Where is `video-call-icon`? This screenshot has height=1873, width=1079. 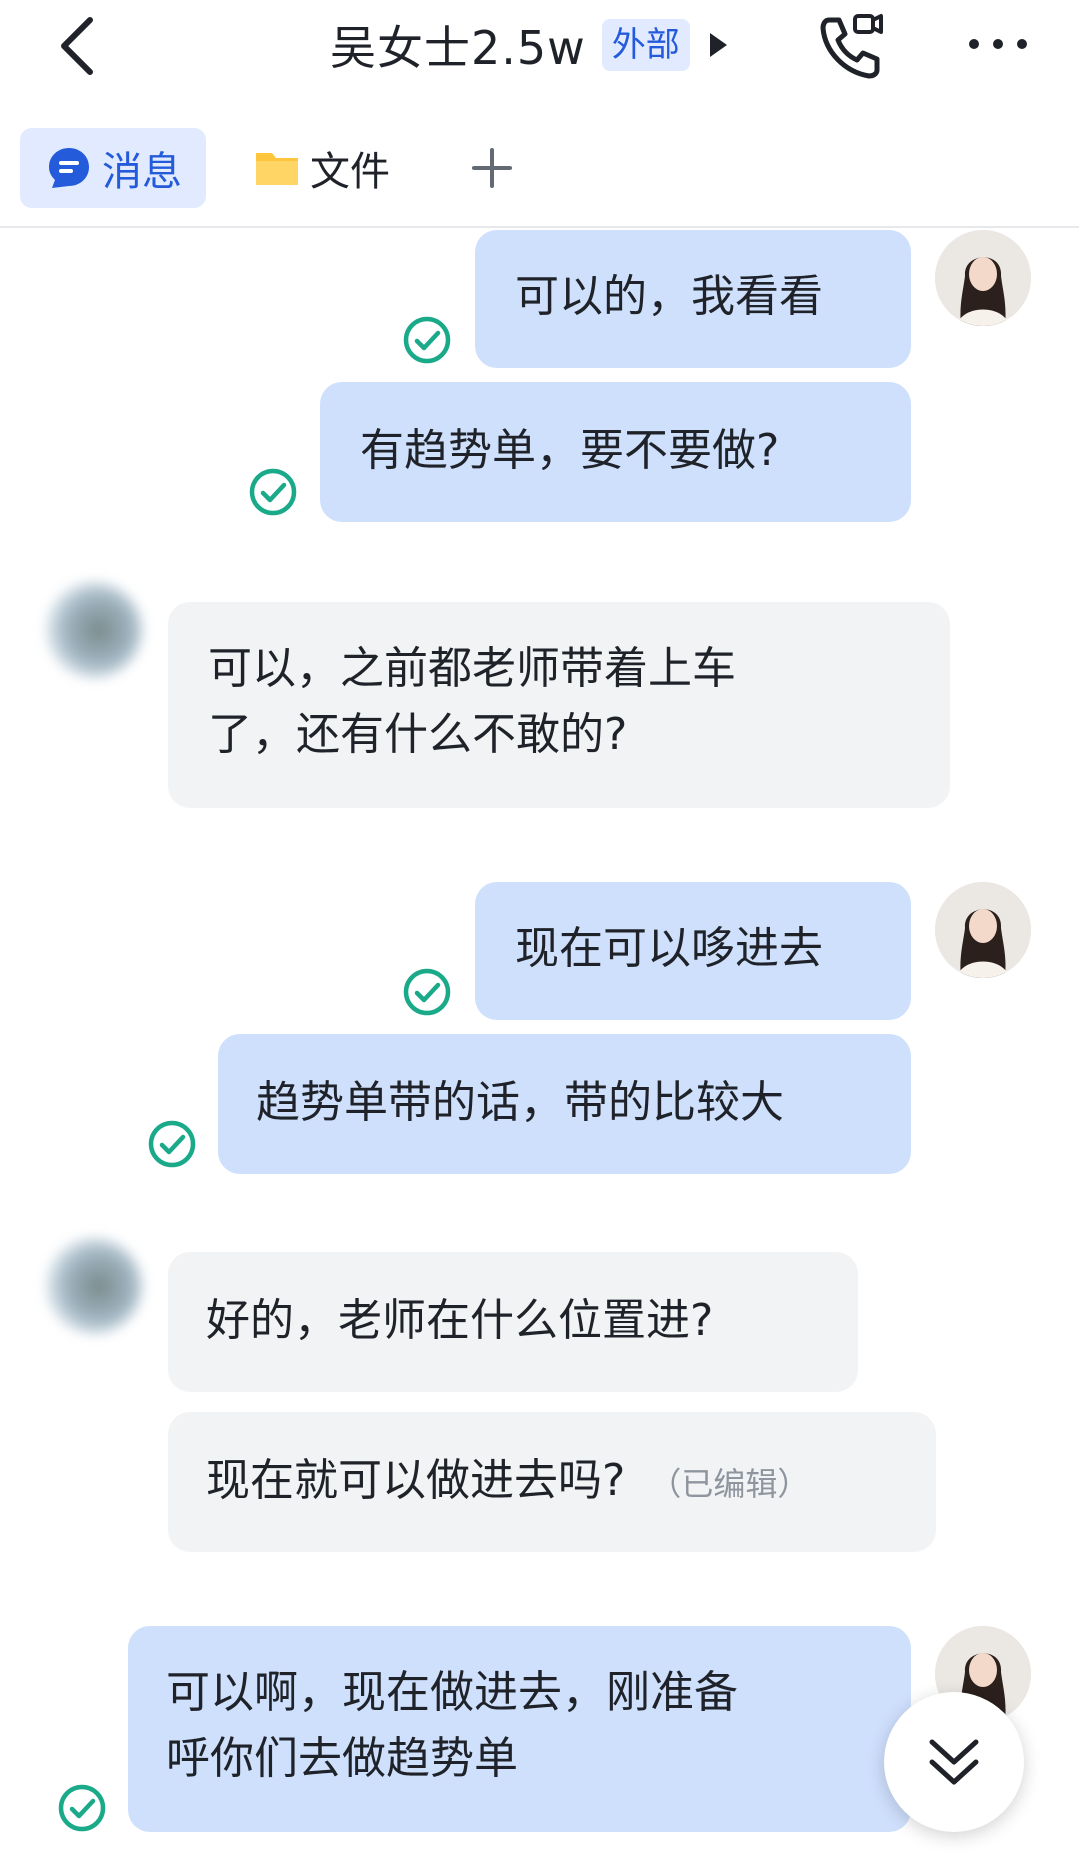 video-call-icon is located at coordinates (851, 46).